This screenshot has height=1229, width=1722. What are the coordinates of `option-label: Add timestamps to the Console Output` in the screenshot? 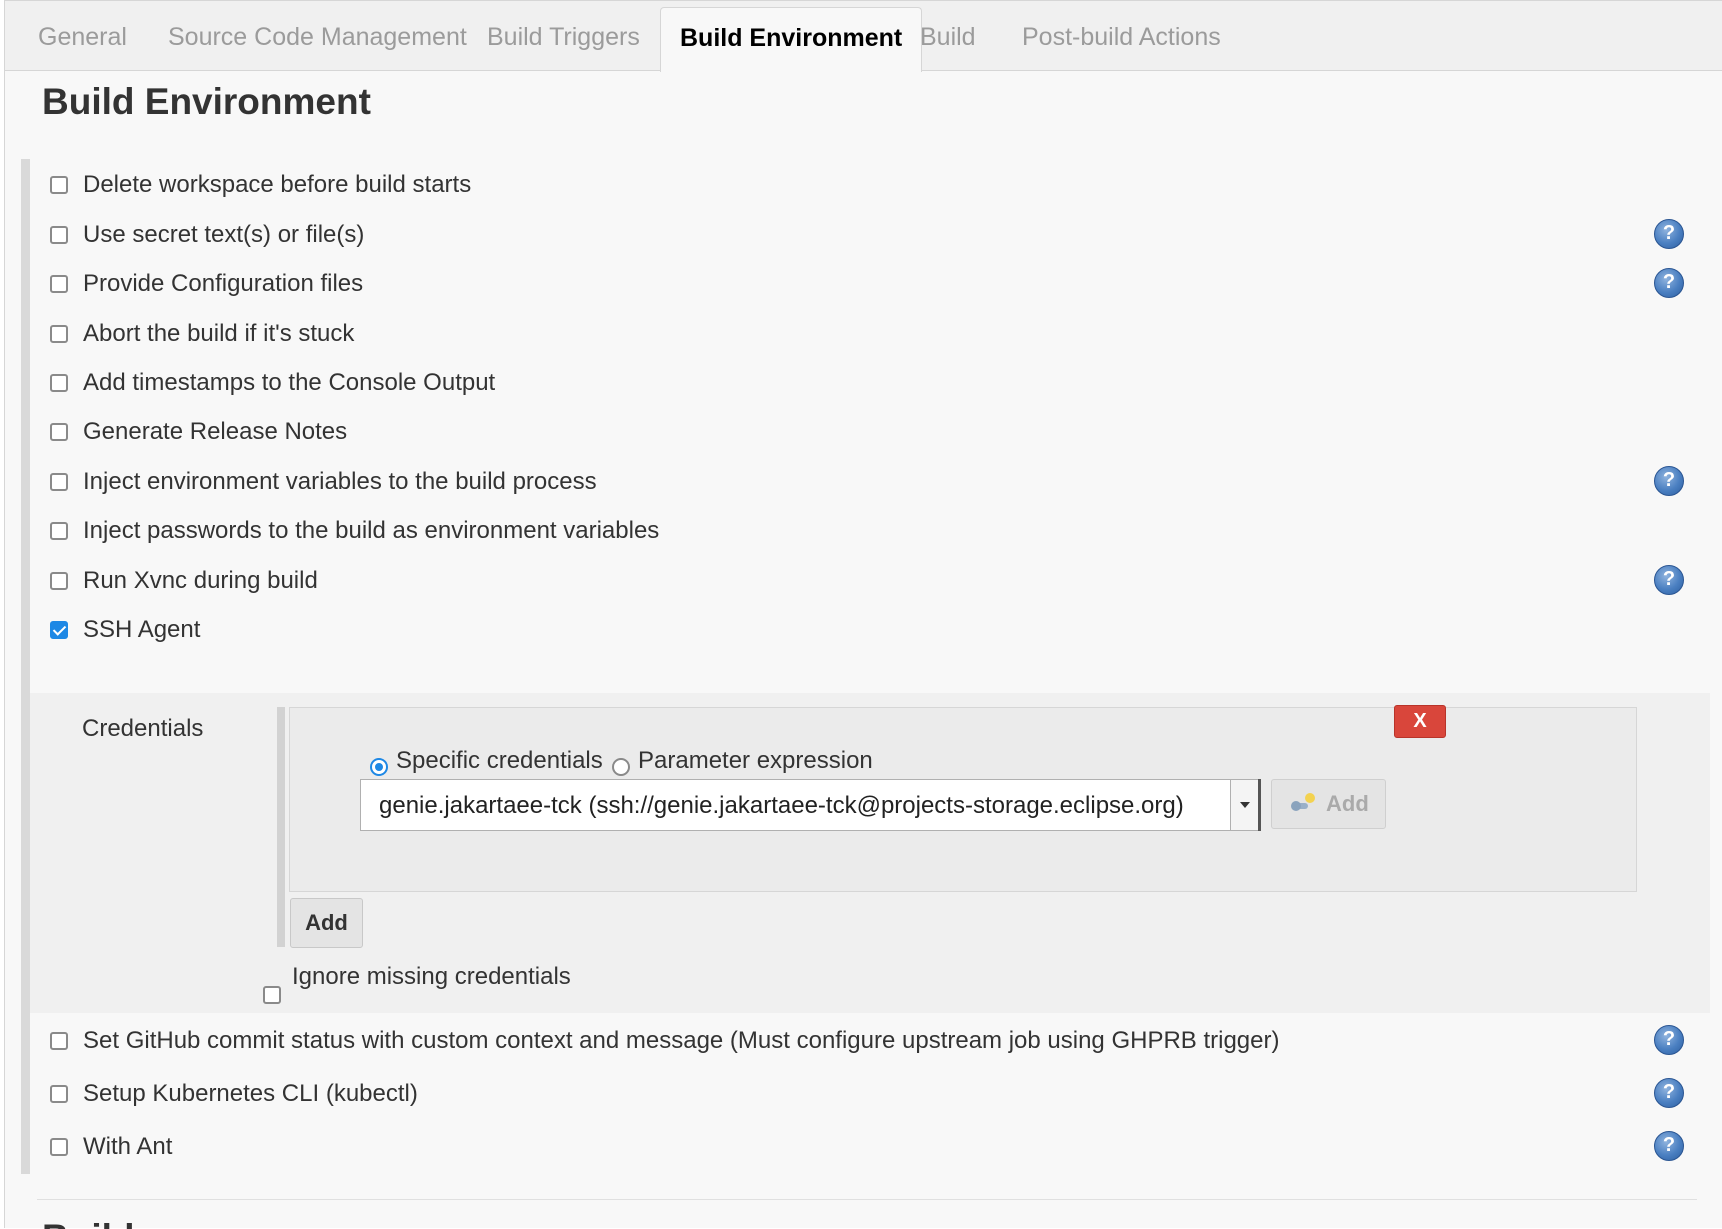 It's located at (289, 382).